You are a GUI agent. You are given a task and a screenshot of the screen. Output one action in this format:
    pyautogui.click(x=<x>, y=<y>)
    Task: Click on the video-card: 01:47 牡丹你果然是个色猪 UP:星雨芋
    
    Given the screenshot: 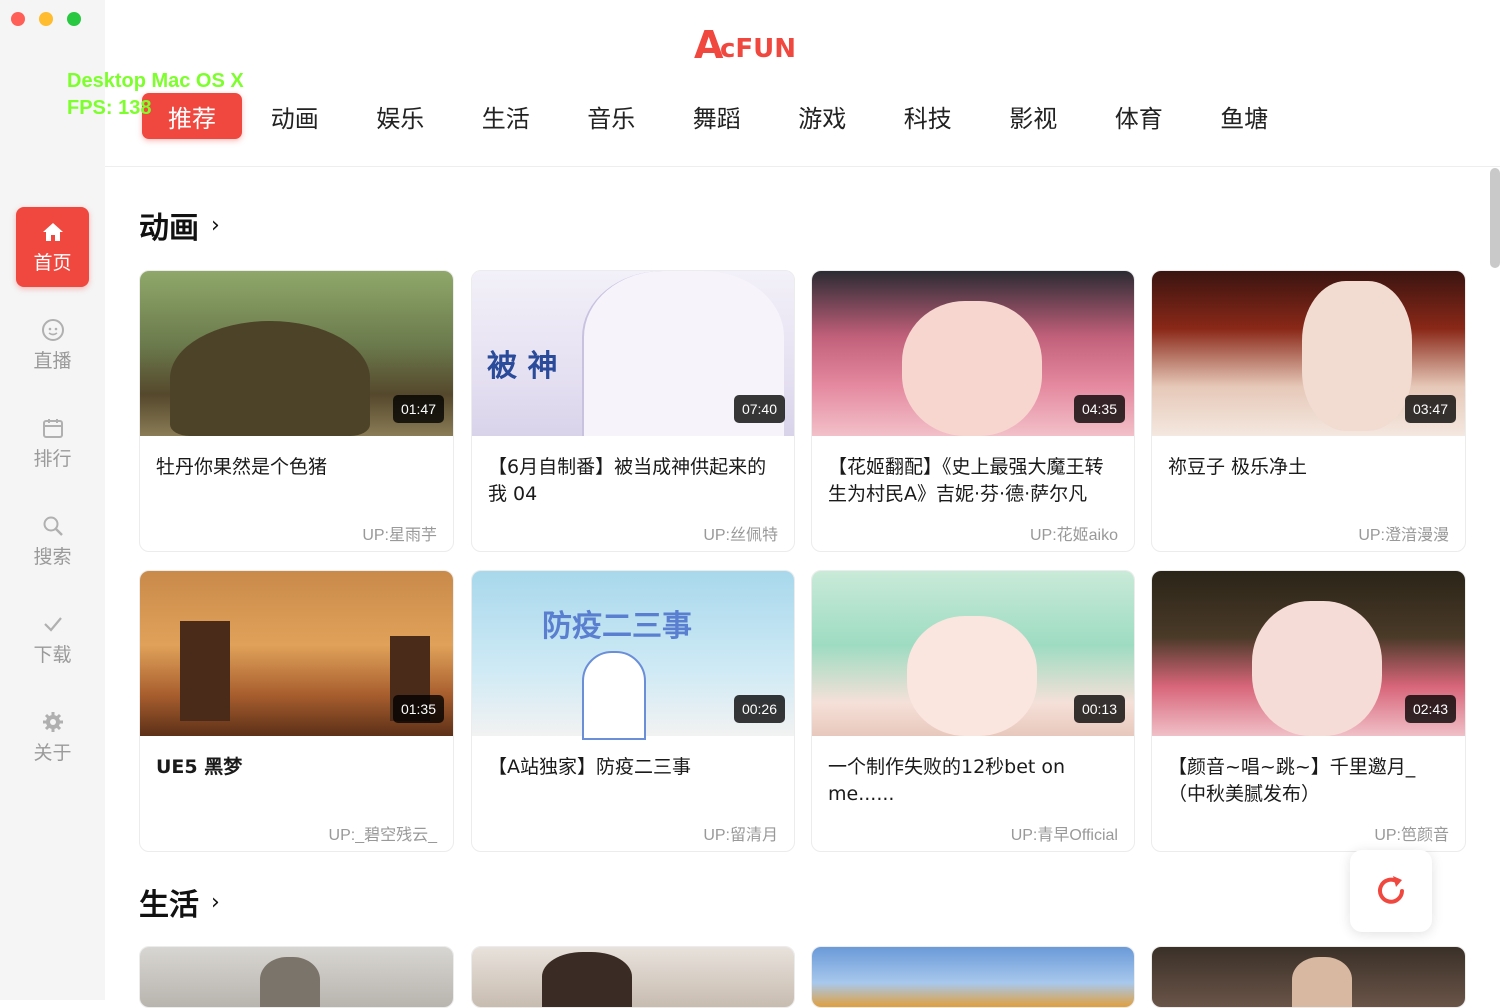 What is the action you would take?
    pyautogui.click(x=296, y=411)
    